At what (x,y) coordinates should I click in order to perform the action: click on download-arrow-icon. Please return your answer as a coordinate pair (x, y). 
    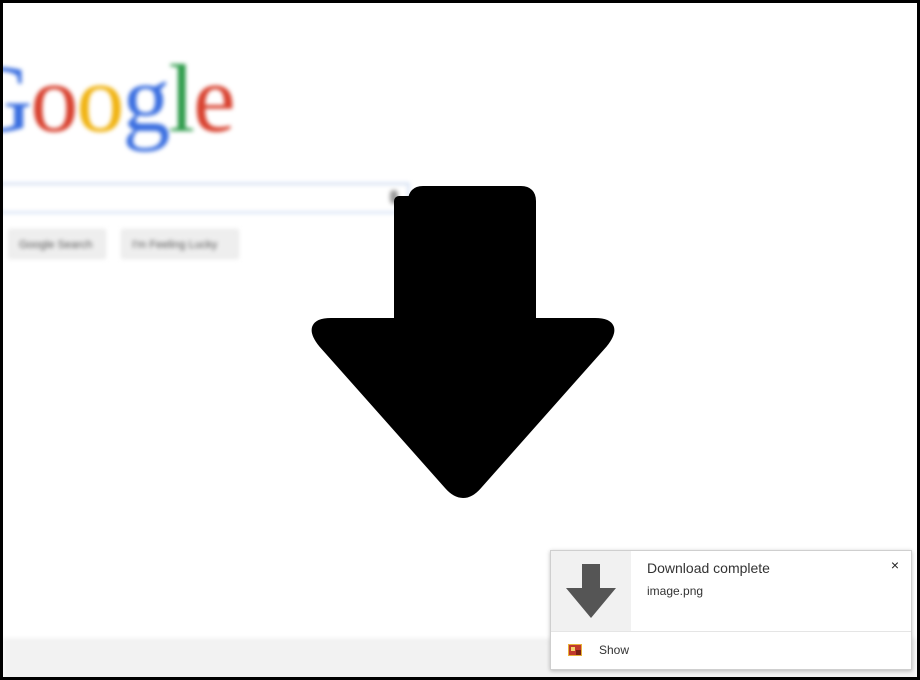
    Looking at the image, I should click on (591, 591).